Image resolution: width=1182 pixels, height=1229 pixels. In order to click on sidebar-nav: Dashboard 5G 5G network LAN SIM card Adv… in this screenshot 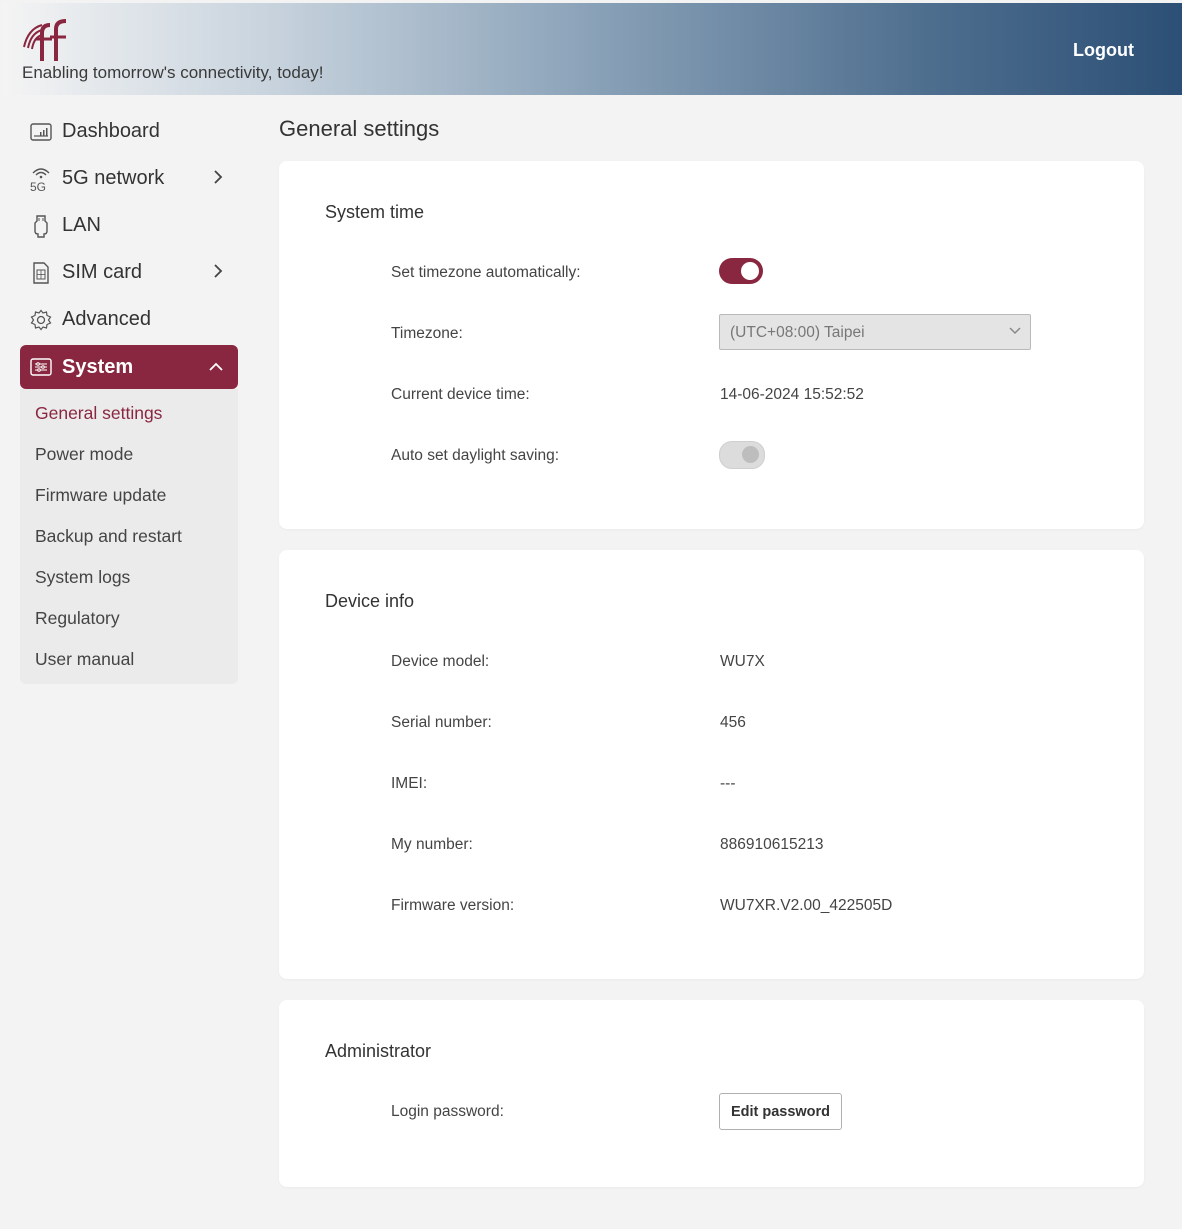, I will do `click(129, 396)`.